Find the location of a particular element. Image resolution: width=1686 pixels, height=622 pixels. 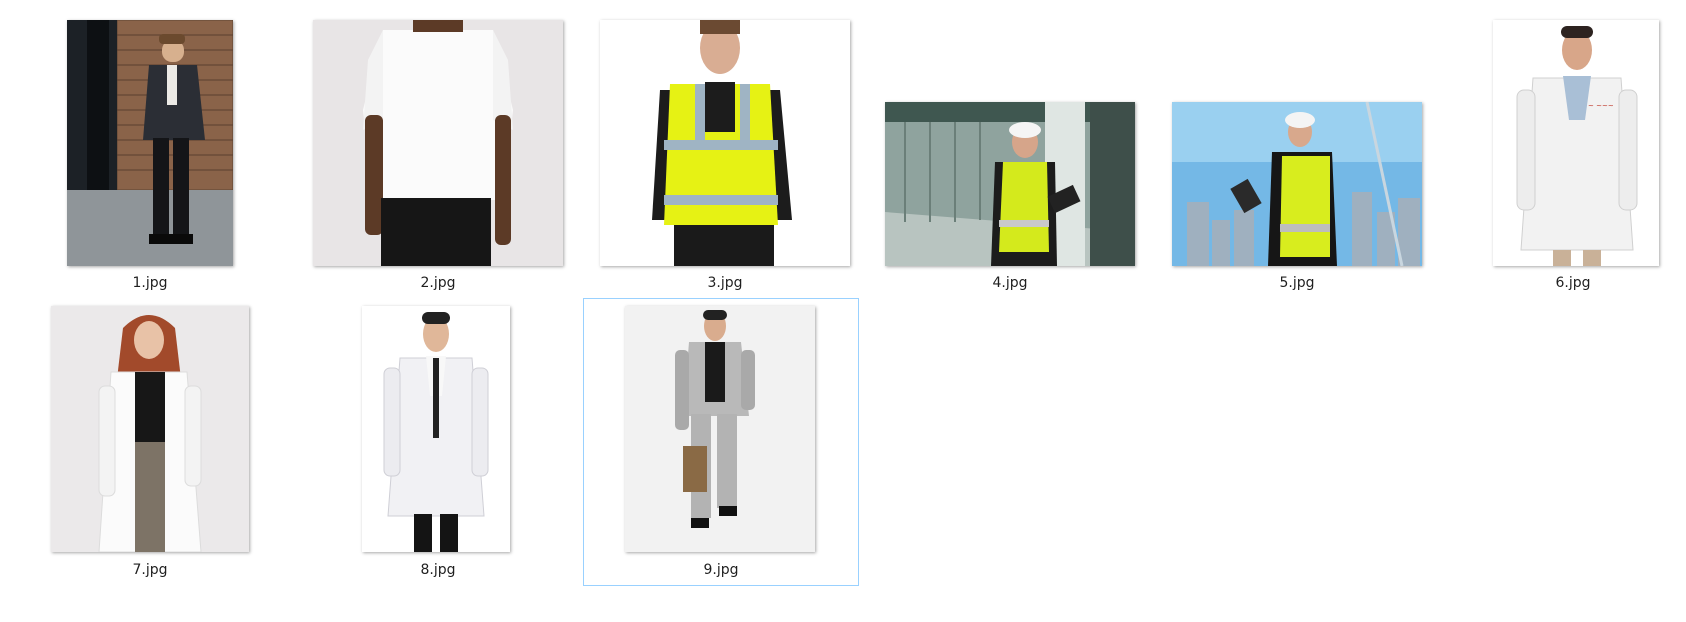

file-item-8: 8.jpg is located at coordinates (438, 441).